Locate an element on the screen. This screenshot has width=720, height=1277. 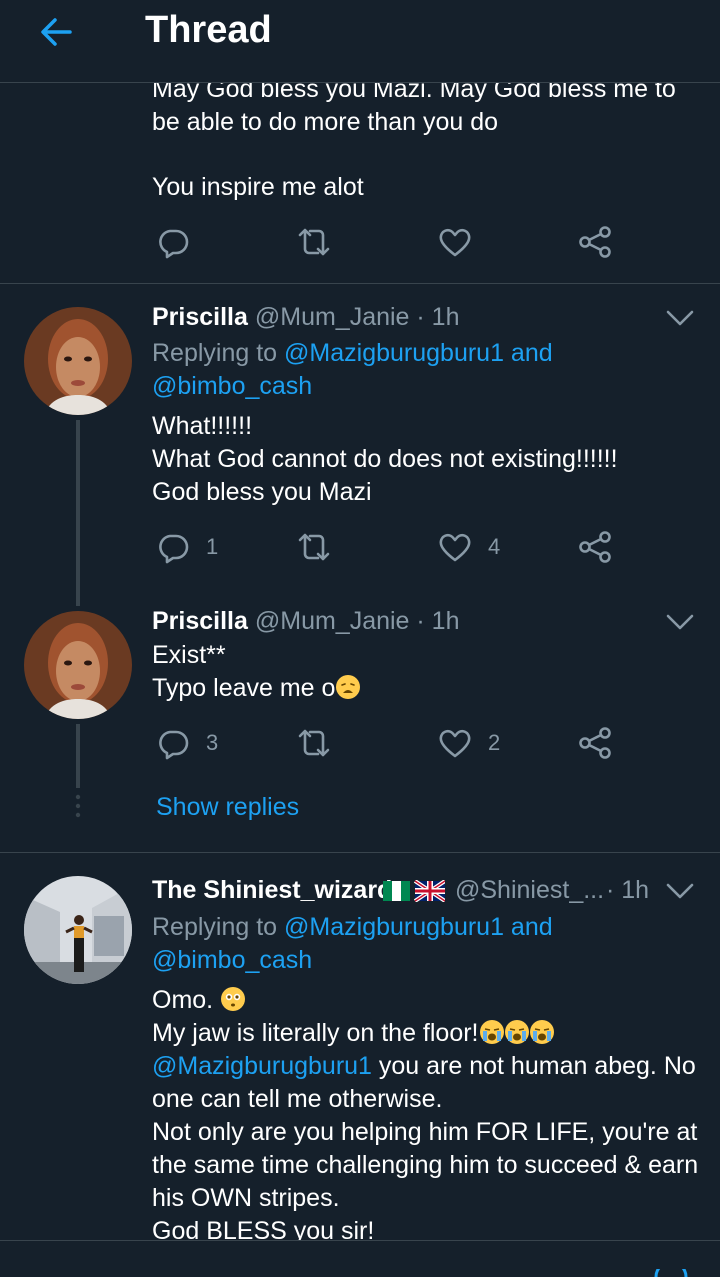
flushed-face-emoji is located at coordinates (233, 999).